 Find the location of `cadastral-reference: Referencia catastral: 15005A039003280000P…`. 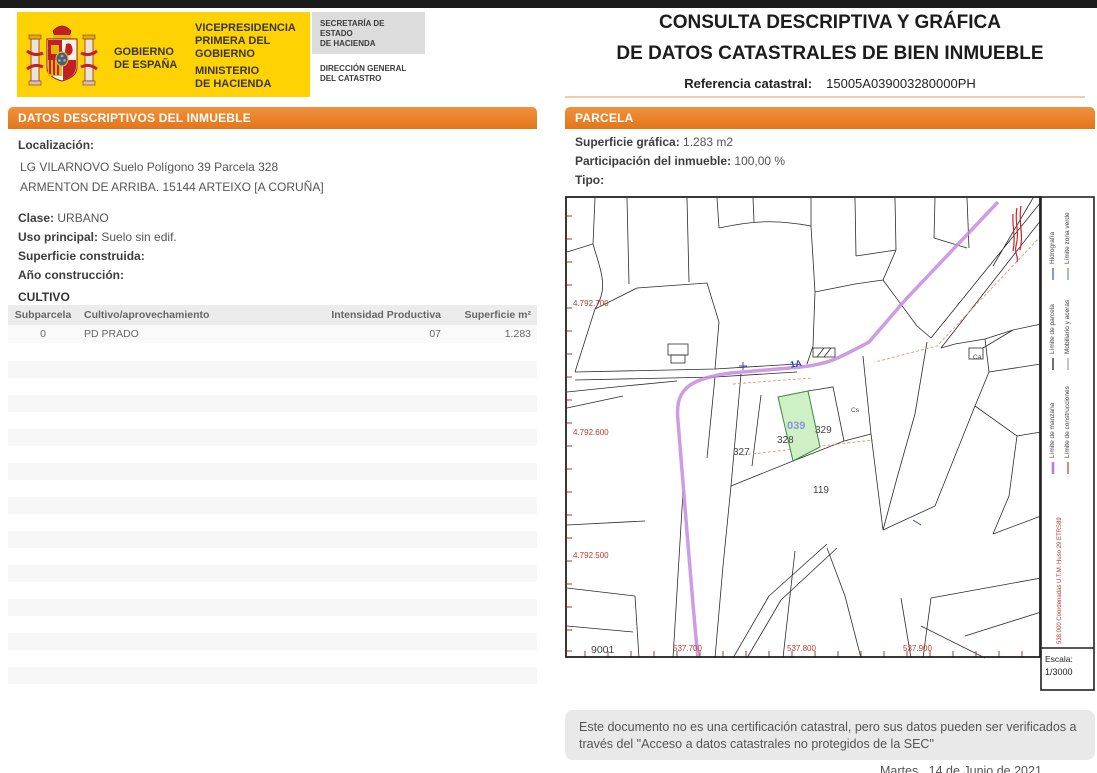

cadastral-reference: Referencia catastral: 15005A039003280000P… is located at coordinates (830, 83).